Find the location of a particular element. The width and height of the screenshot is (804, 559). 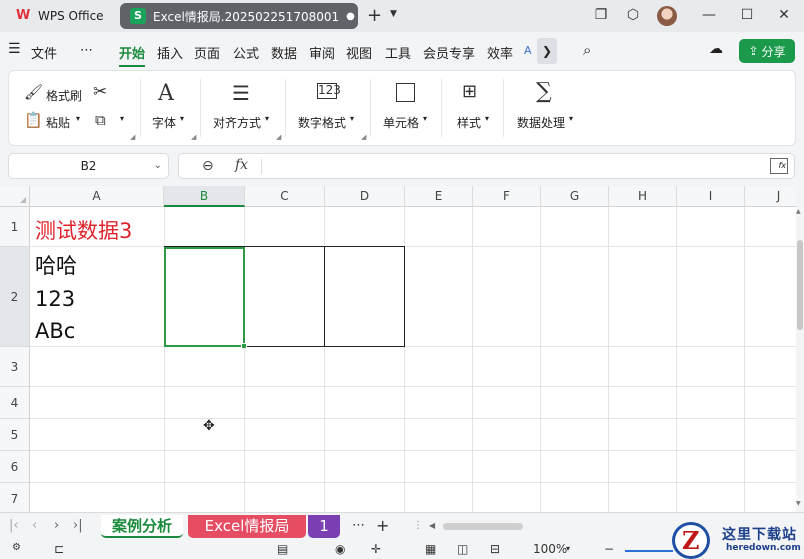

row-header: 5 is located at coordinates (15, 435).